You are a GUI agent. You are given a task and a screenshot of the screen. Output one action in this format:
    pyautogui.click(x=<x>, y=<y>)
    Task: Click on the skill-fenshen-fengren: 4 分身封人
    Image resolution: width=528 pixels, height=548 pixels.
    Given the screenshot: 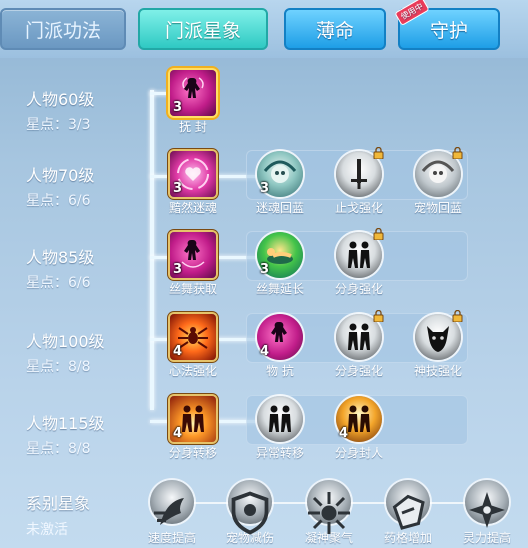 What is the action you would take?
    pyautogui.click(x=359, y=428)
    